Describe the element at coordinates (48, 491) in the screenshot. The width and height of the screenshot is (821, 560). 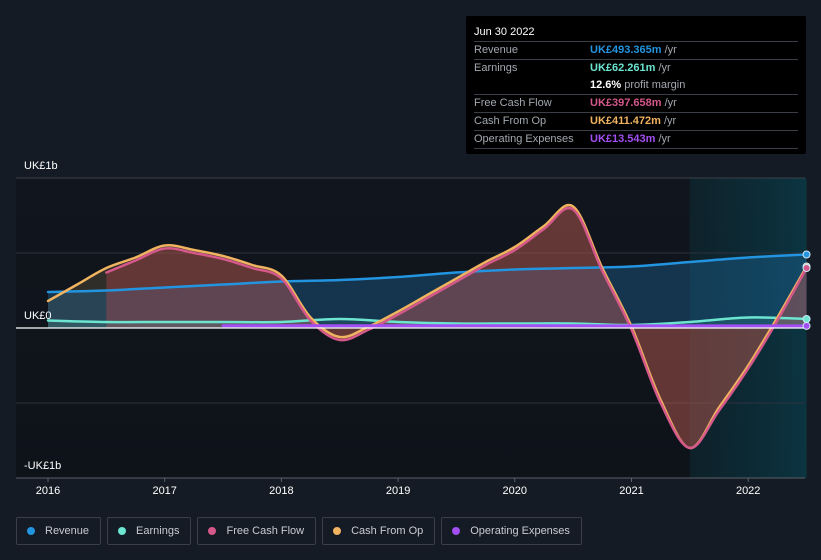
I see `x-tick-label: 2016` at that location.